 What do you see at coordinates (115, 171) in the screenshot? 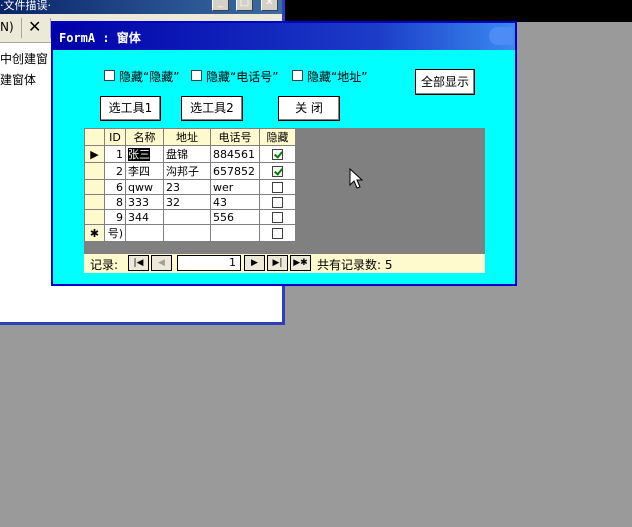
I see `cell-id: 2` at bounding box center [115, 171].